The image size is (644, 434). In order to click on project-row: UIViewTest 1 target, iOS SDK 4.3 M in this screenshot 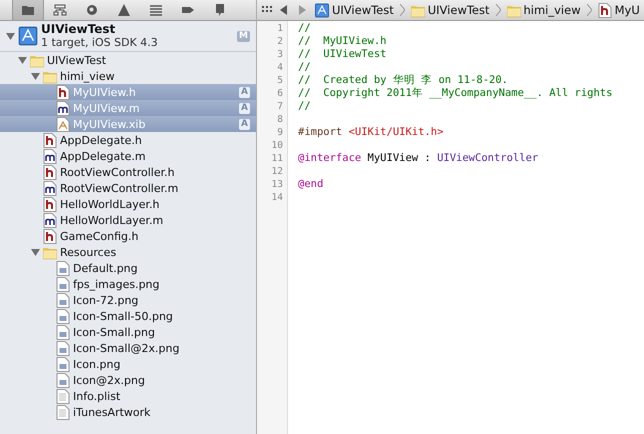, I will do `click(128, 36)`.